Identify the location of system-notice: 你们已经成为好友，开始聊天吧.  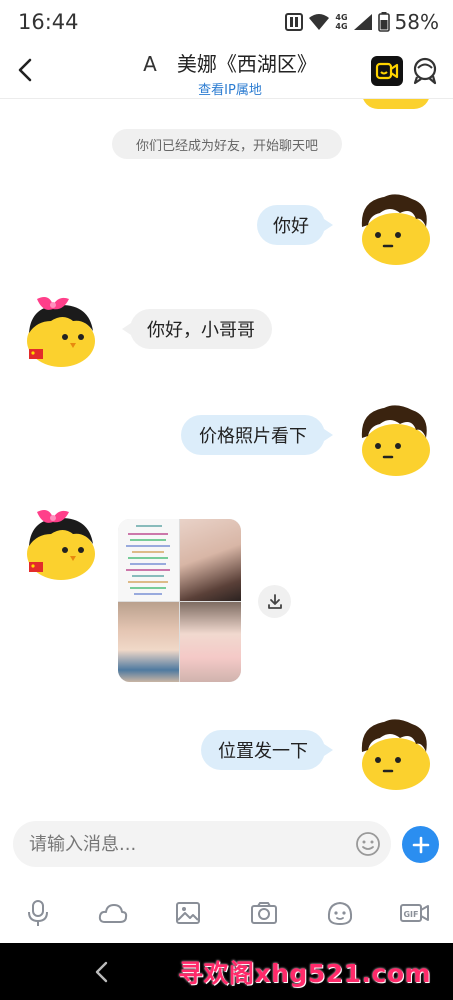
(227, 144).